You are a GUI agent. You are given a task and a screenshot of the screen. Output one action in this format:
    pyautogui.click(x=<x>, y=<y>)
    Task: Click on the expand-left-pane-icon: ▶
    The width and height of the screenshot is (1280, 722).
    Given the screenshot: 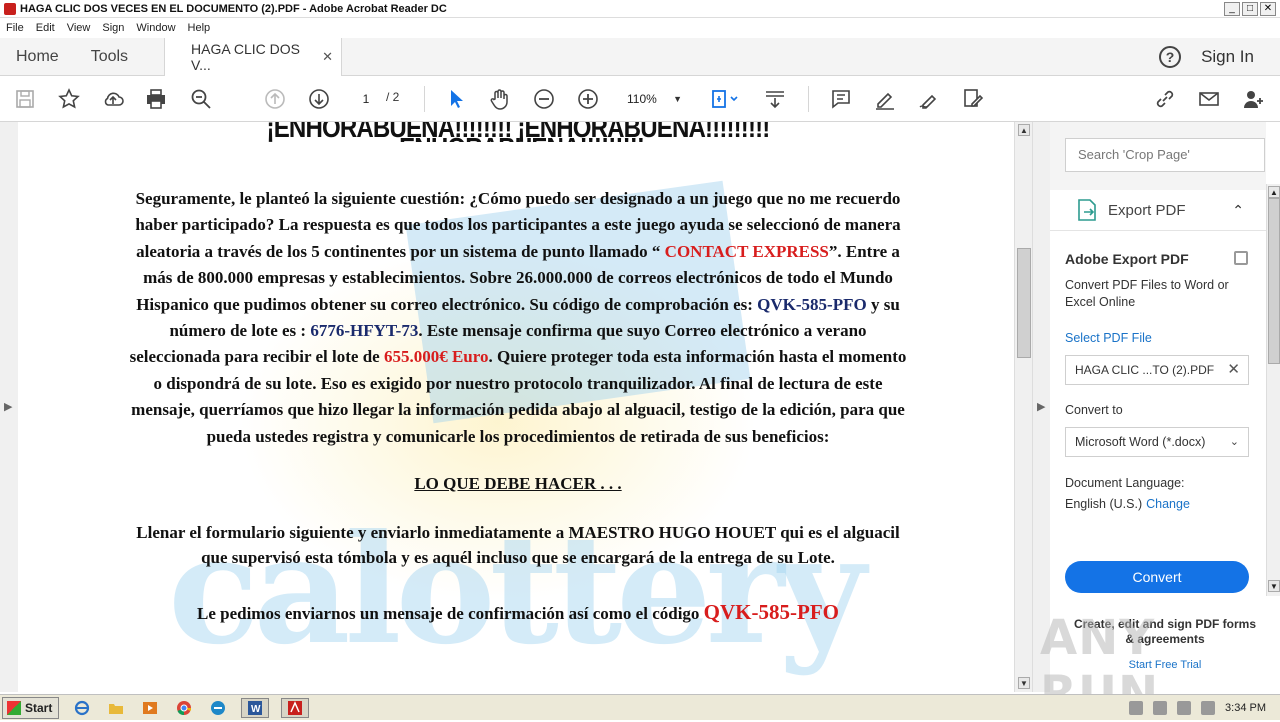 What is the action you would take?
    pyautogui.click(x=8, y=406)
    